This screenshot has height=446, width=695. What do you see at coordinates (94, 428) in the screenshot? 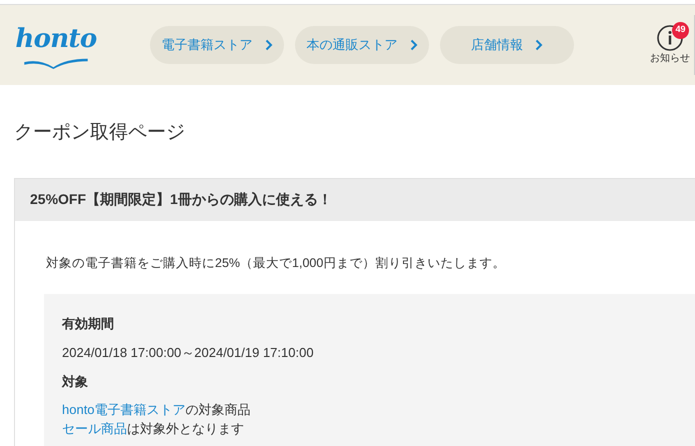
I see `link: セール商品` at bounding box center [94, 428].